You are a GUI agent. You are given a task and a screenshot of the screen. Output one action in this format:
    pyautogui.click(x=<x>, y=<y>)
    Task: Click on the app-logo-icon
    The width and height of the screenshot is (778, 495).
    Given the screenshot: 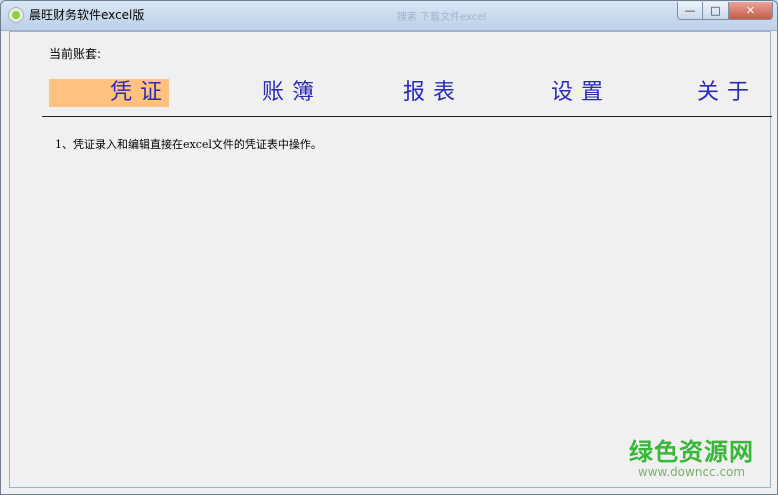 What is the action you would take?
    pyautogui.click(x=16, y=15)
    